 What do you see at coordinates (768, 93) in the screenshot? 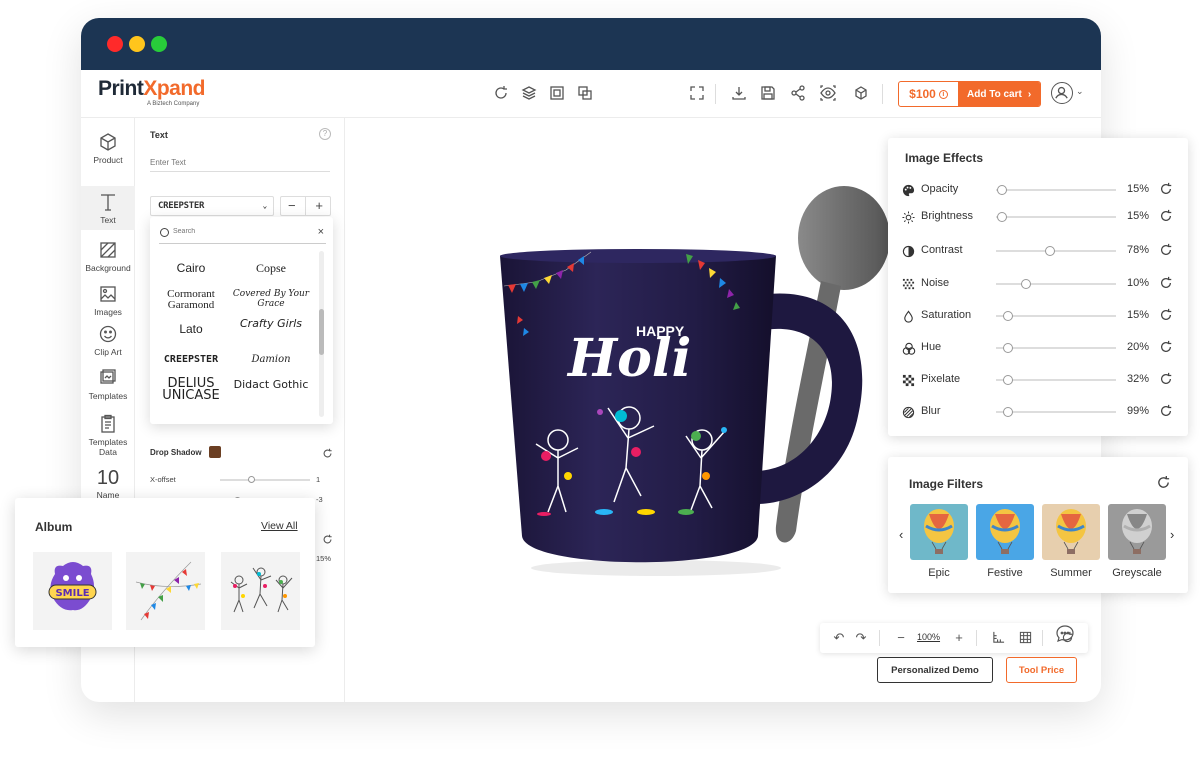
I see `save-icon` at bounding box center [768, 93].